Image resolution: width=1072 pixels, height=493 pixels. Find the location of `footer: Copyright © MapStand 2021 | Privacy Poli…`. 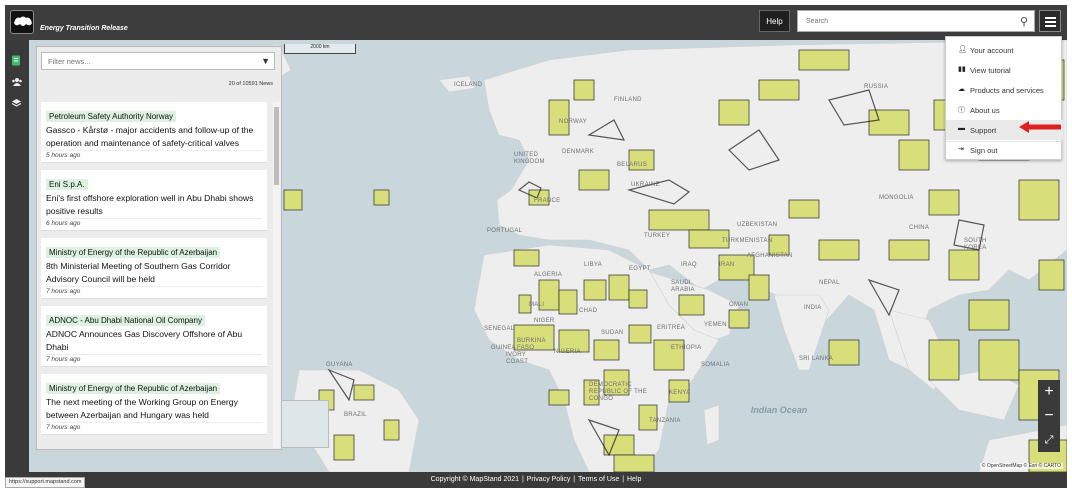

footer: Copyright © MapStand 2021 | Privacy Poli… is located at coordinates (536, 480).